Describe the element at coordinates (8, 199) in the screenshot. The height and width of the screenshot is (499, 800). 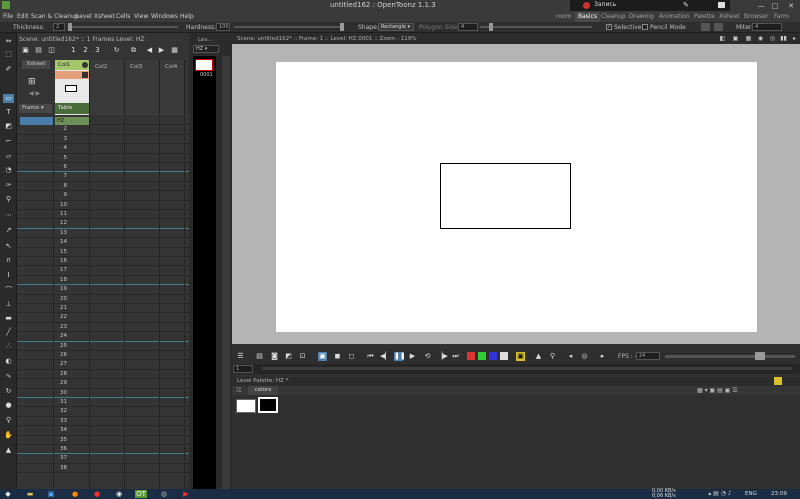
I see `rgb-picker-icon: ⚲` at that location.